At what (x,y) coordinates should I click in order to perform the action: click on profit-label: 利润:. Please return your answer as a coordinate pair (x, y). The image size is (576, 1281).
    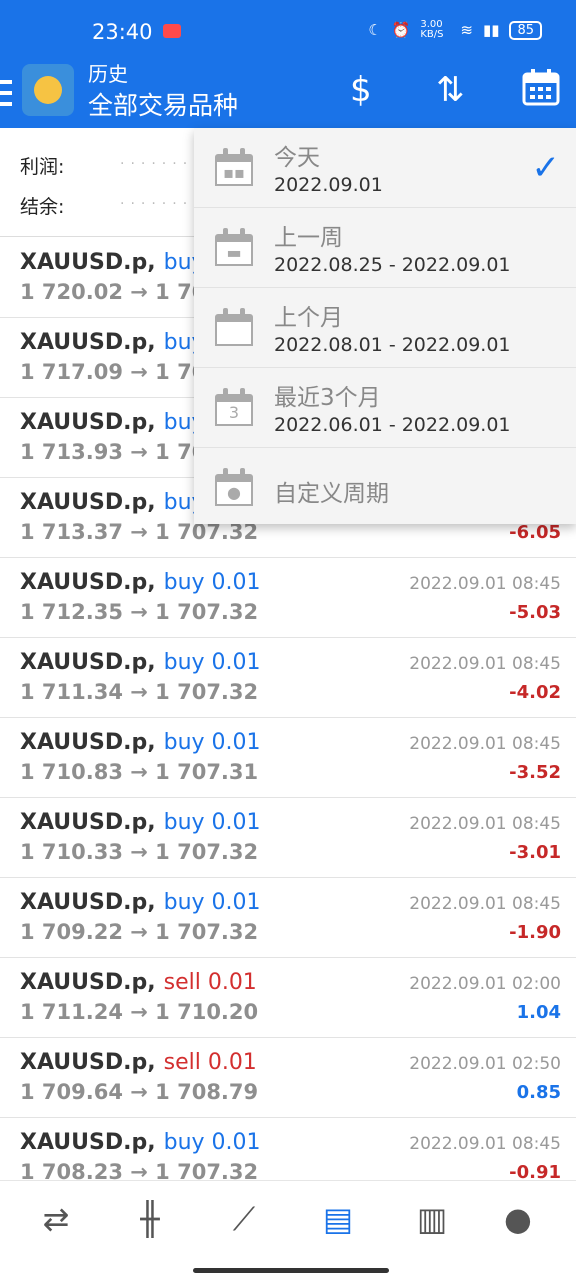
    Looking at the image, I should click on (42, 167).